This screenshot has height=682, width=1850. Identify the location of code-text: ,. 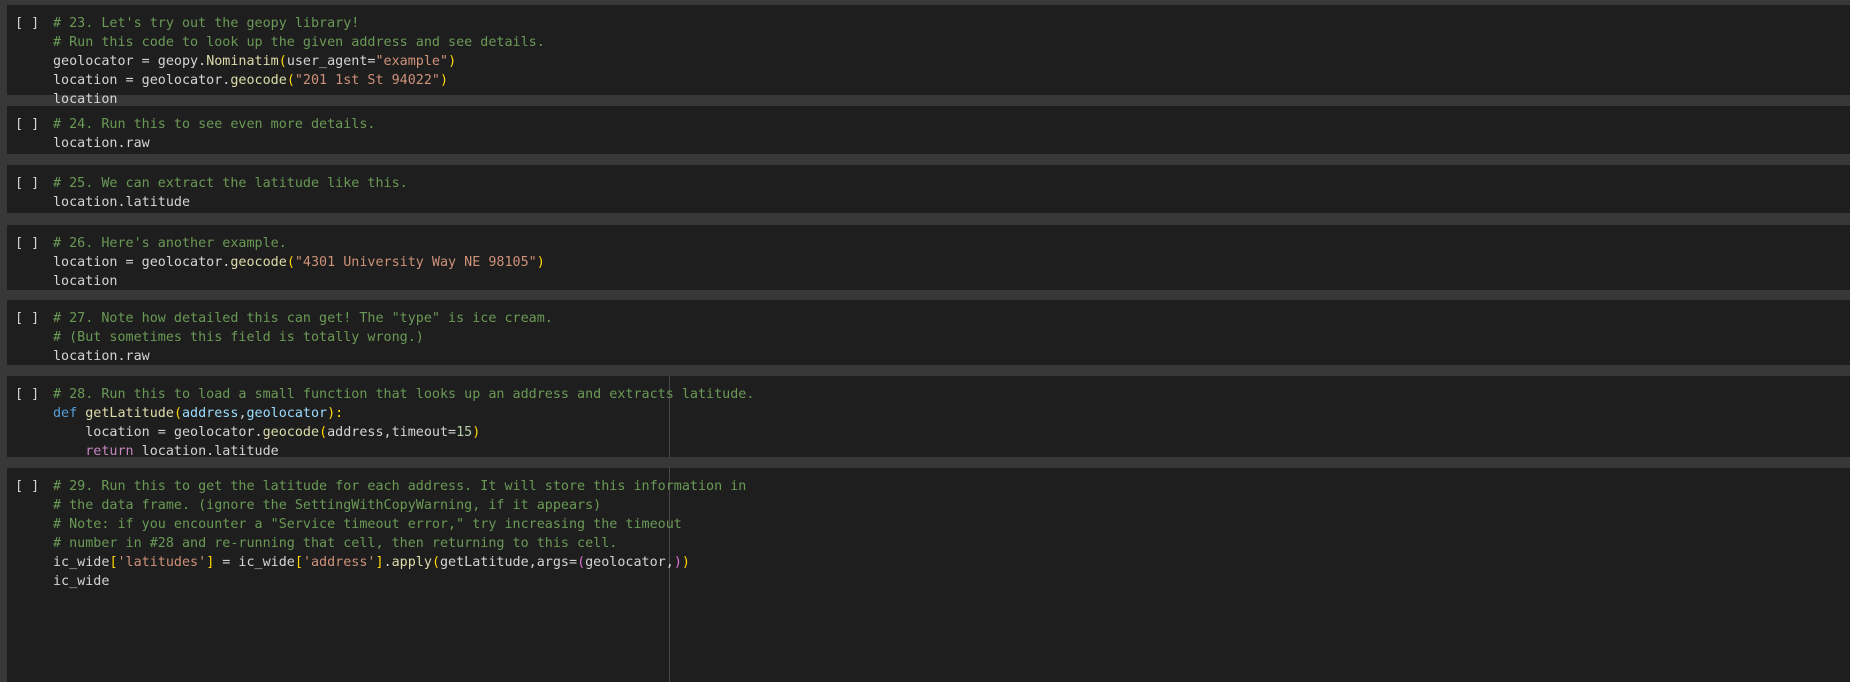
(242, 413).